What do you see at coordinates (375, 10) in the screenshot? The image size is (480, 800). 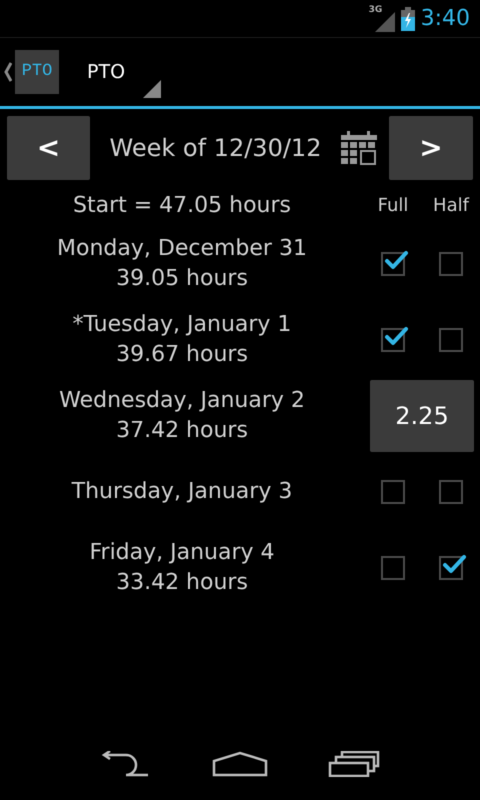 I see `network-type: 3G` at bounding box center [375, 10].